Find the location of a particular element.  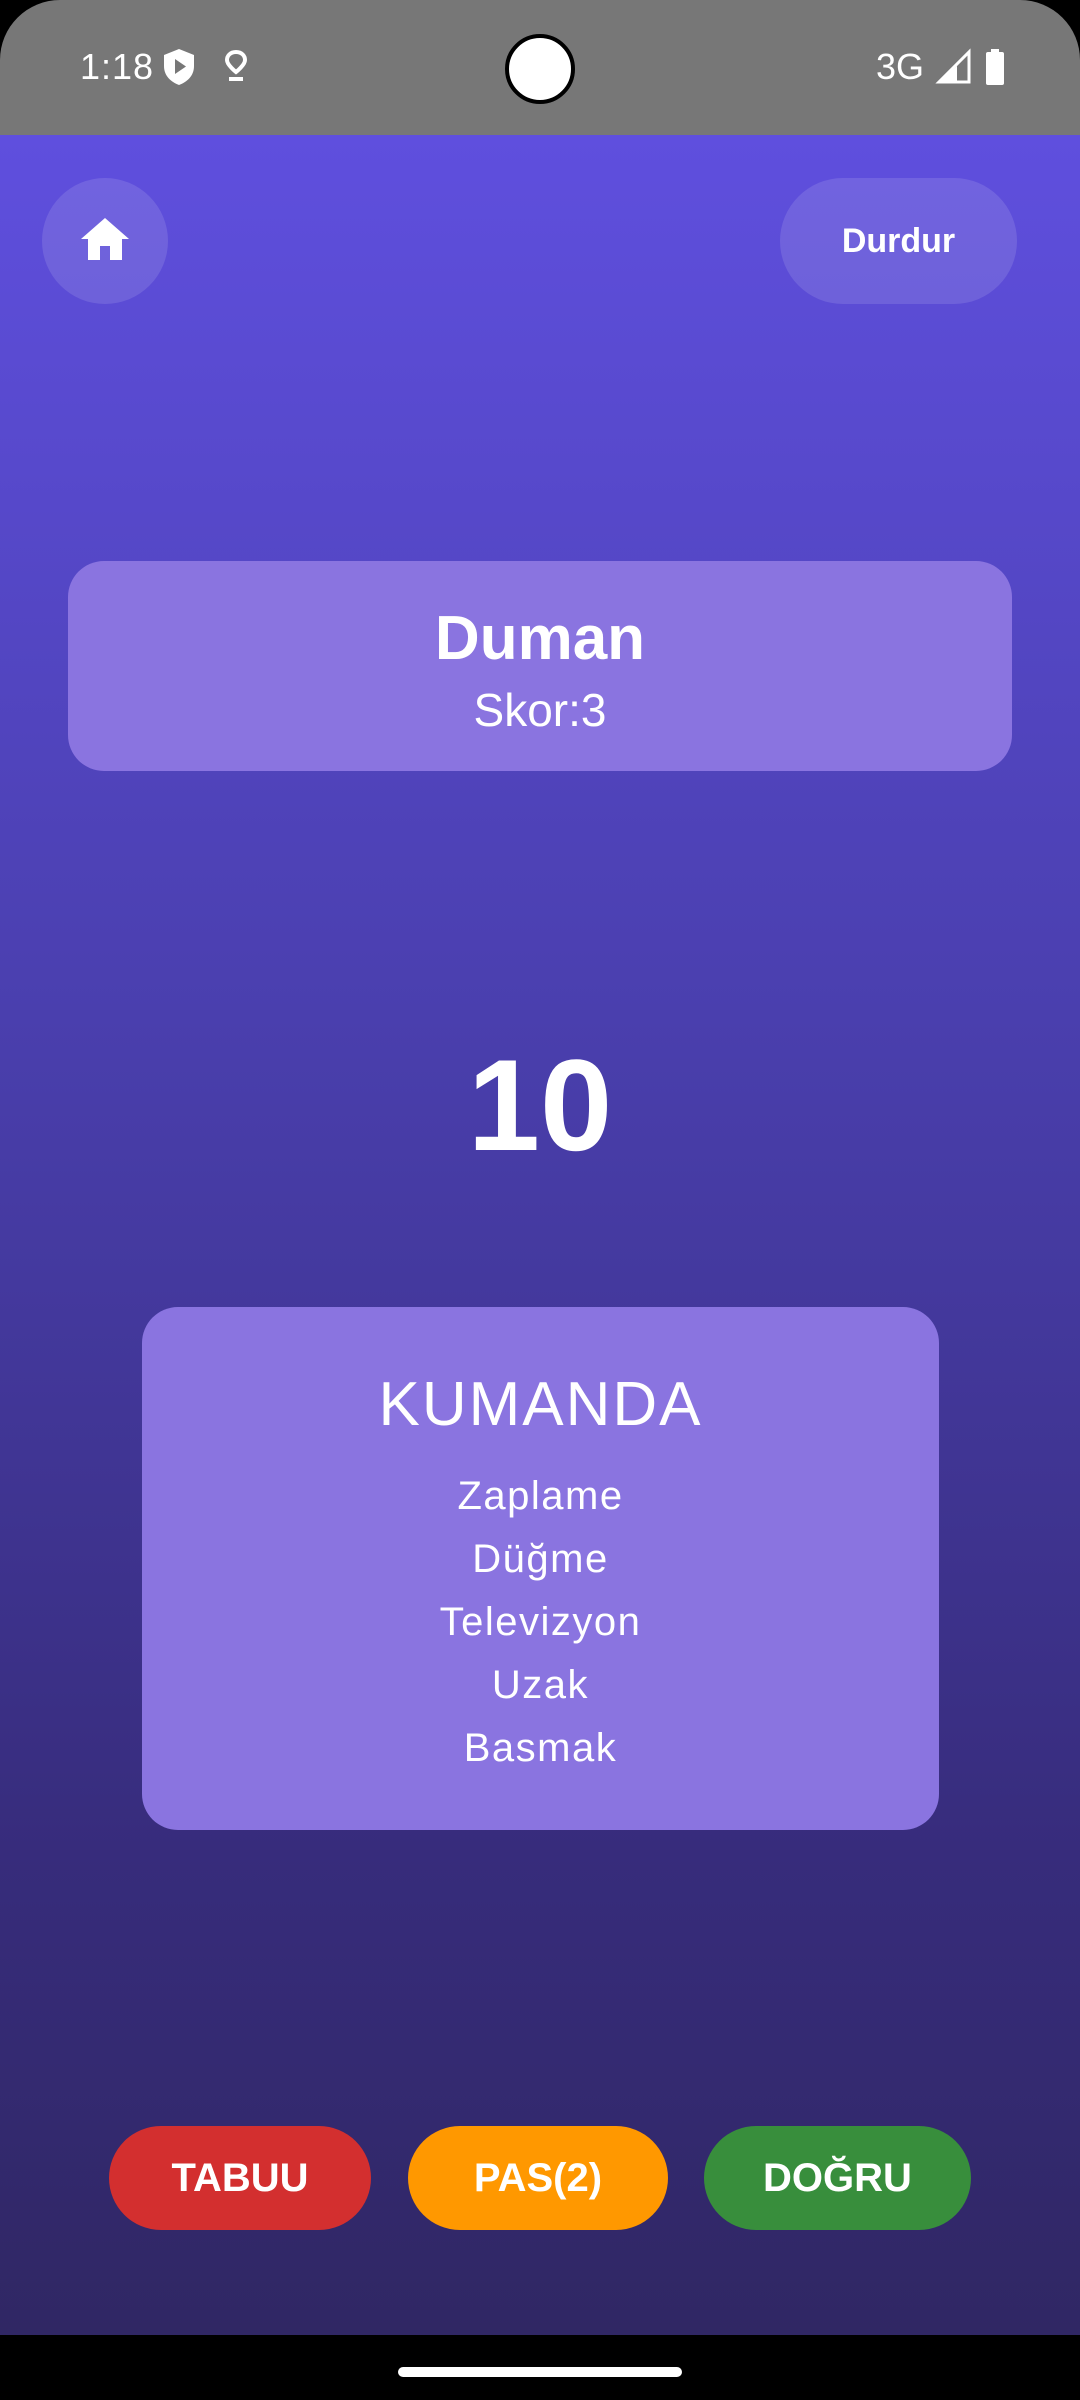

home-gesture-handle is located at coordinates (540, 2372).